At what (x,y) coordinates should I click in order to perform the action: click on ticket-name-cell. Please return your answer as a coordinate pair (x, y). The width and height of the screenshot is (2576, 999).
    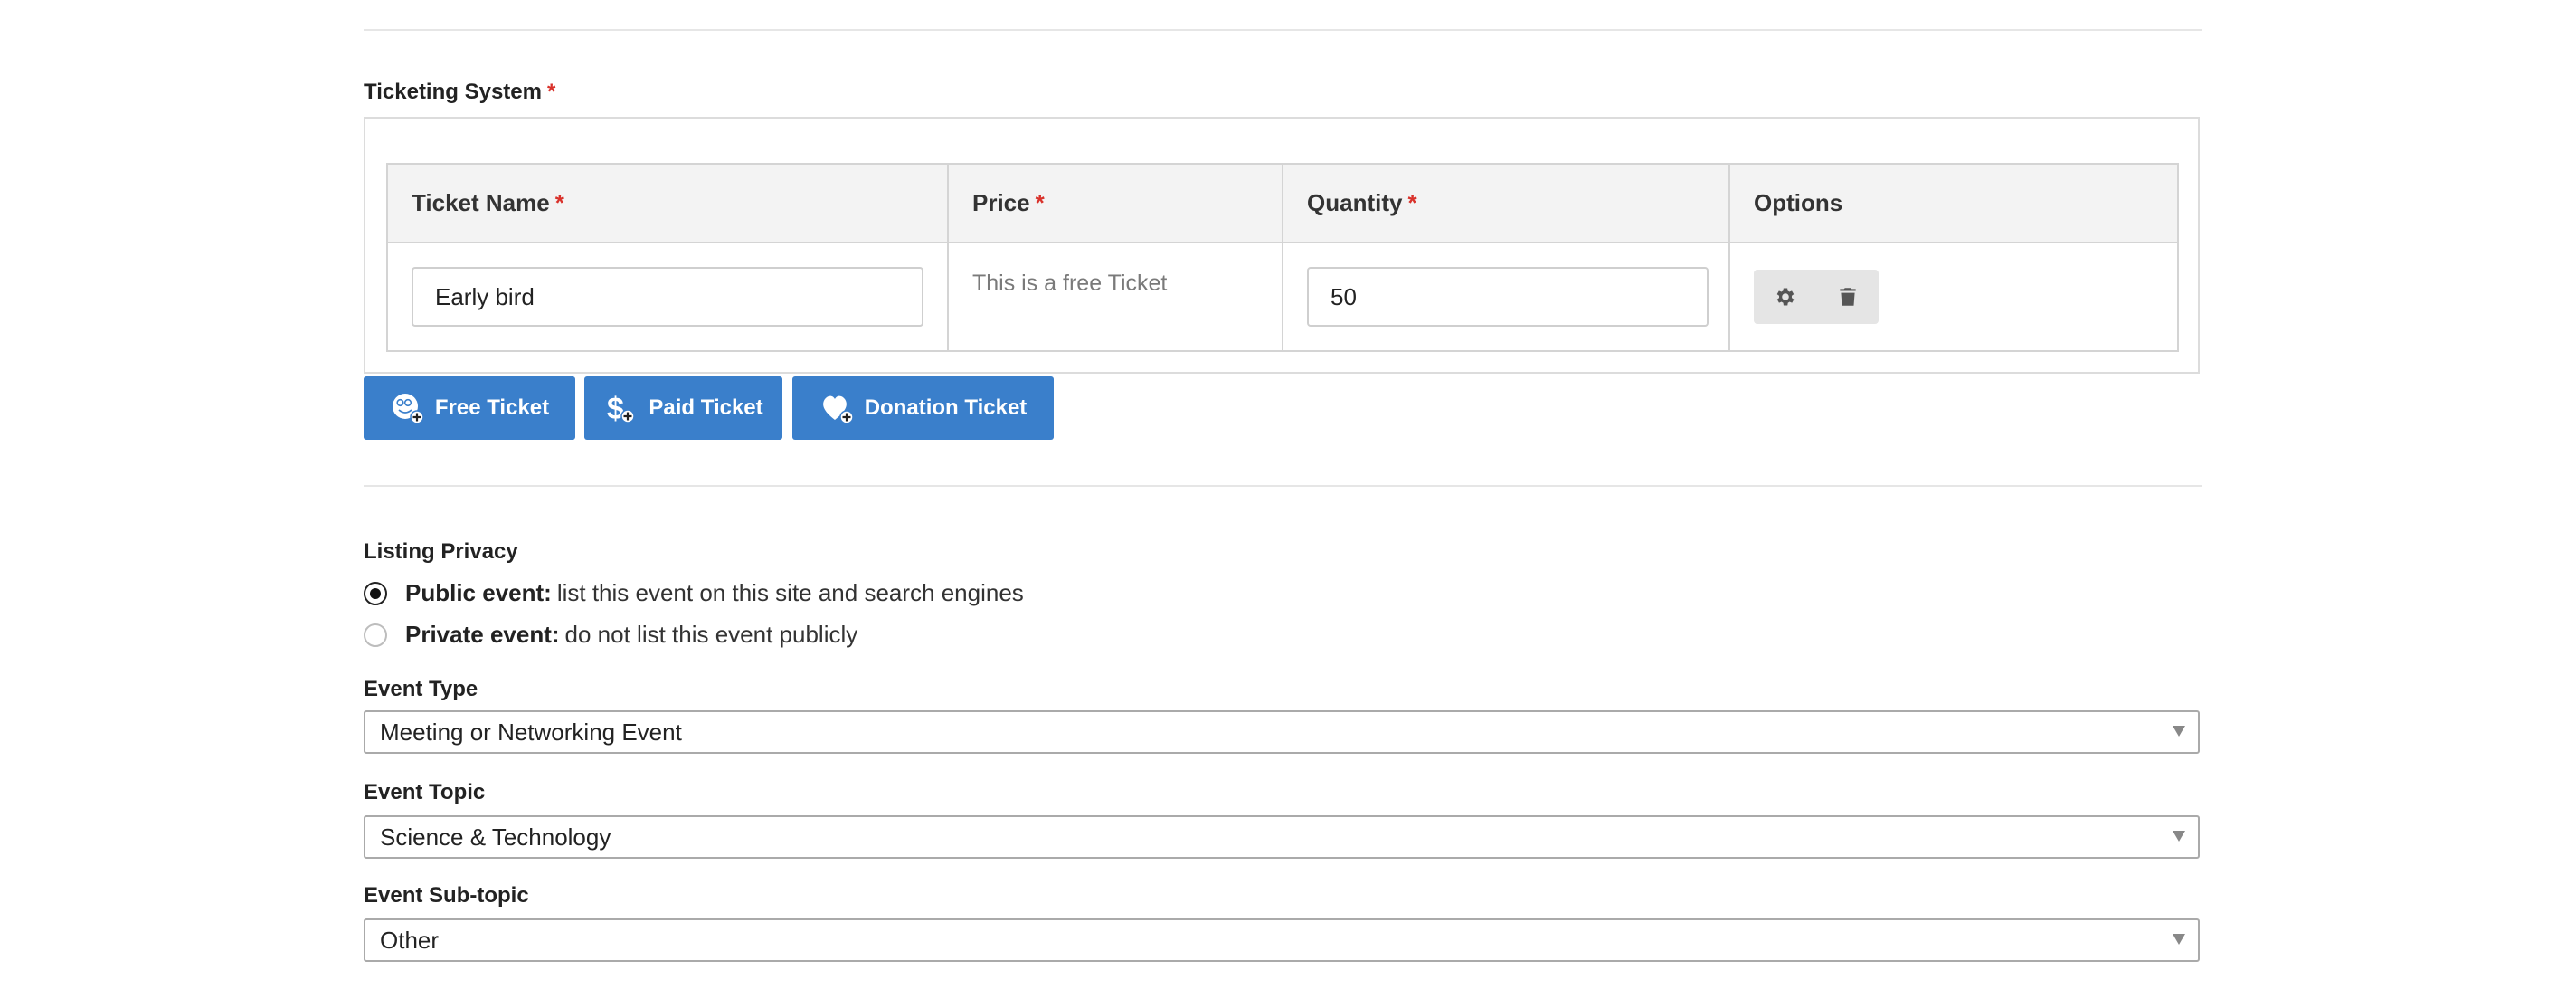
    Looking at the image, I should click on (667, 297).